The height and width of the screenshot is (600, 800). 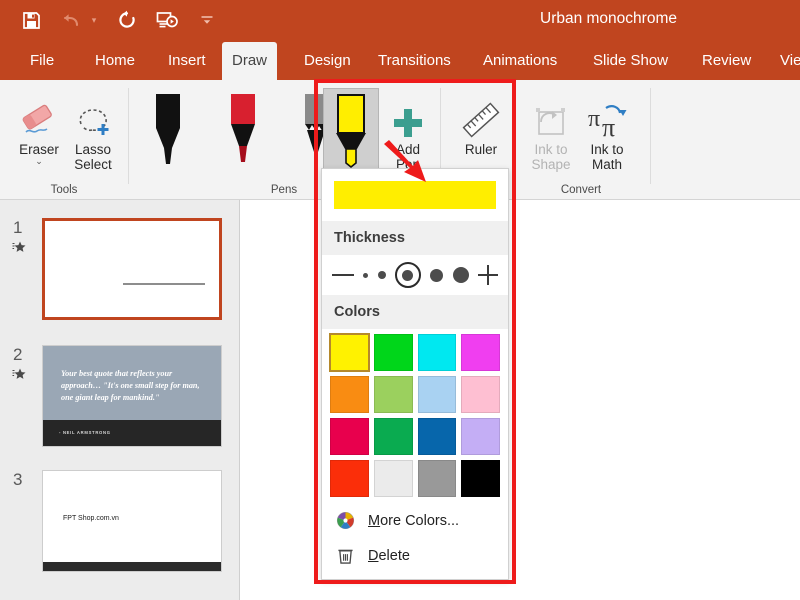 I want to click on slide-number: 3, so click(x=18, y=479).